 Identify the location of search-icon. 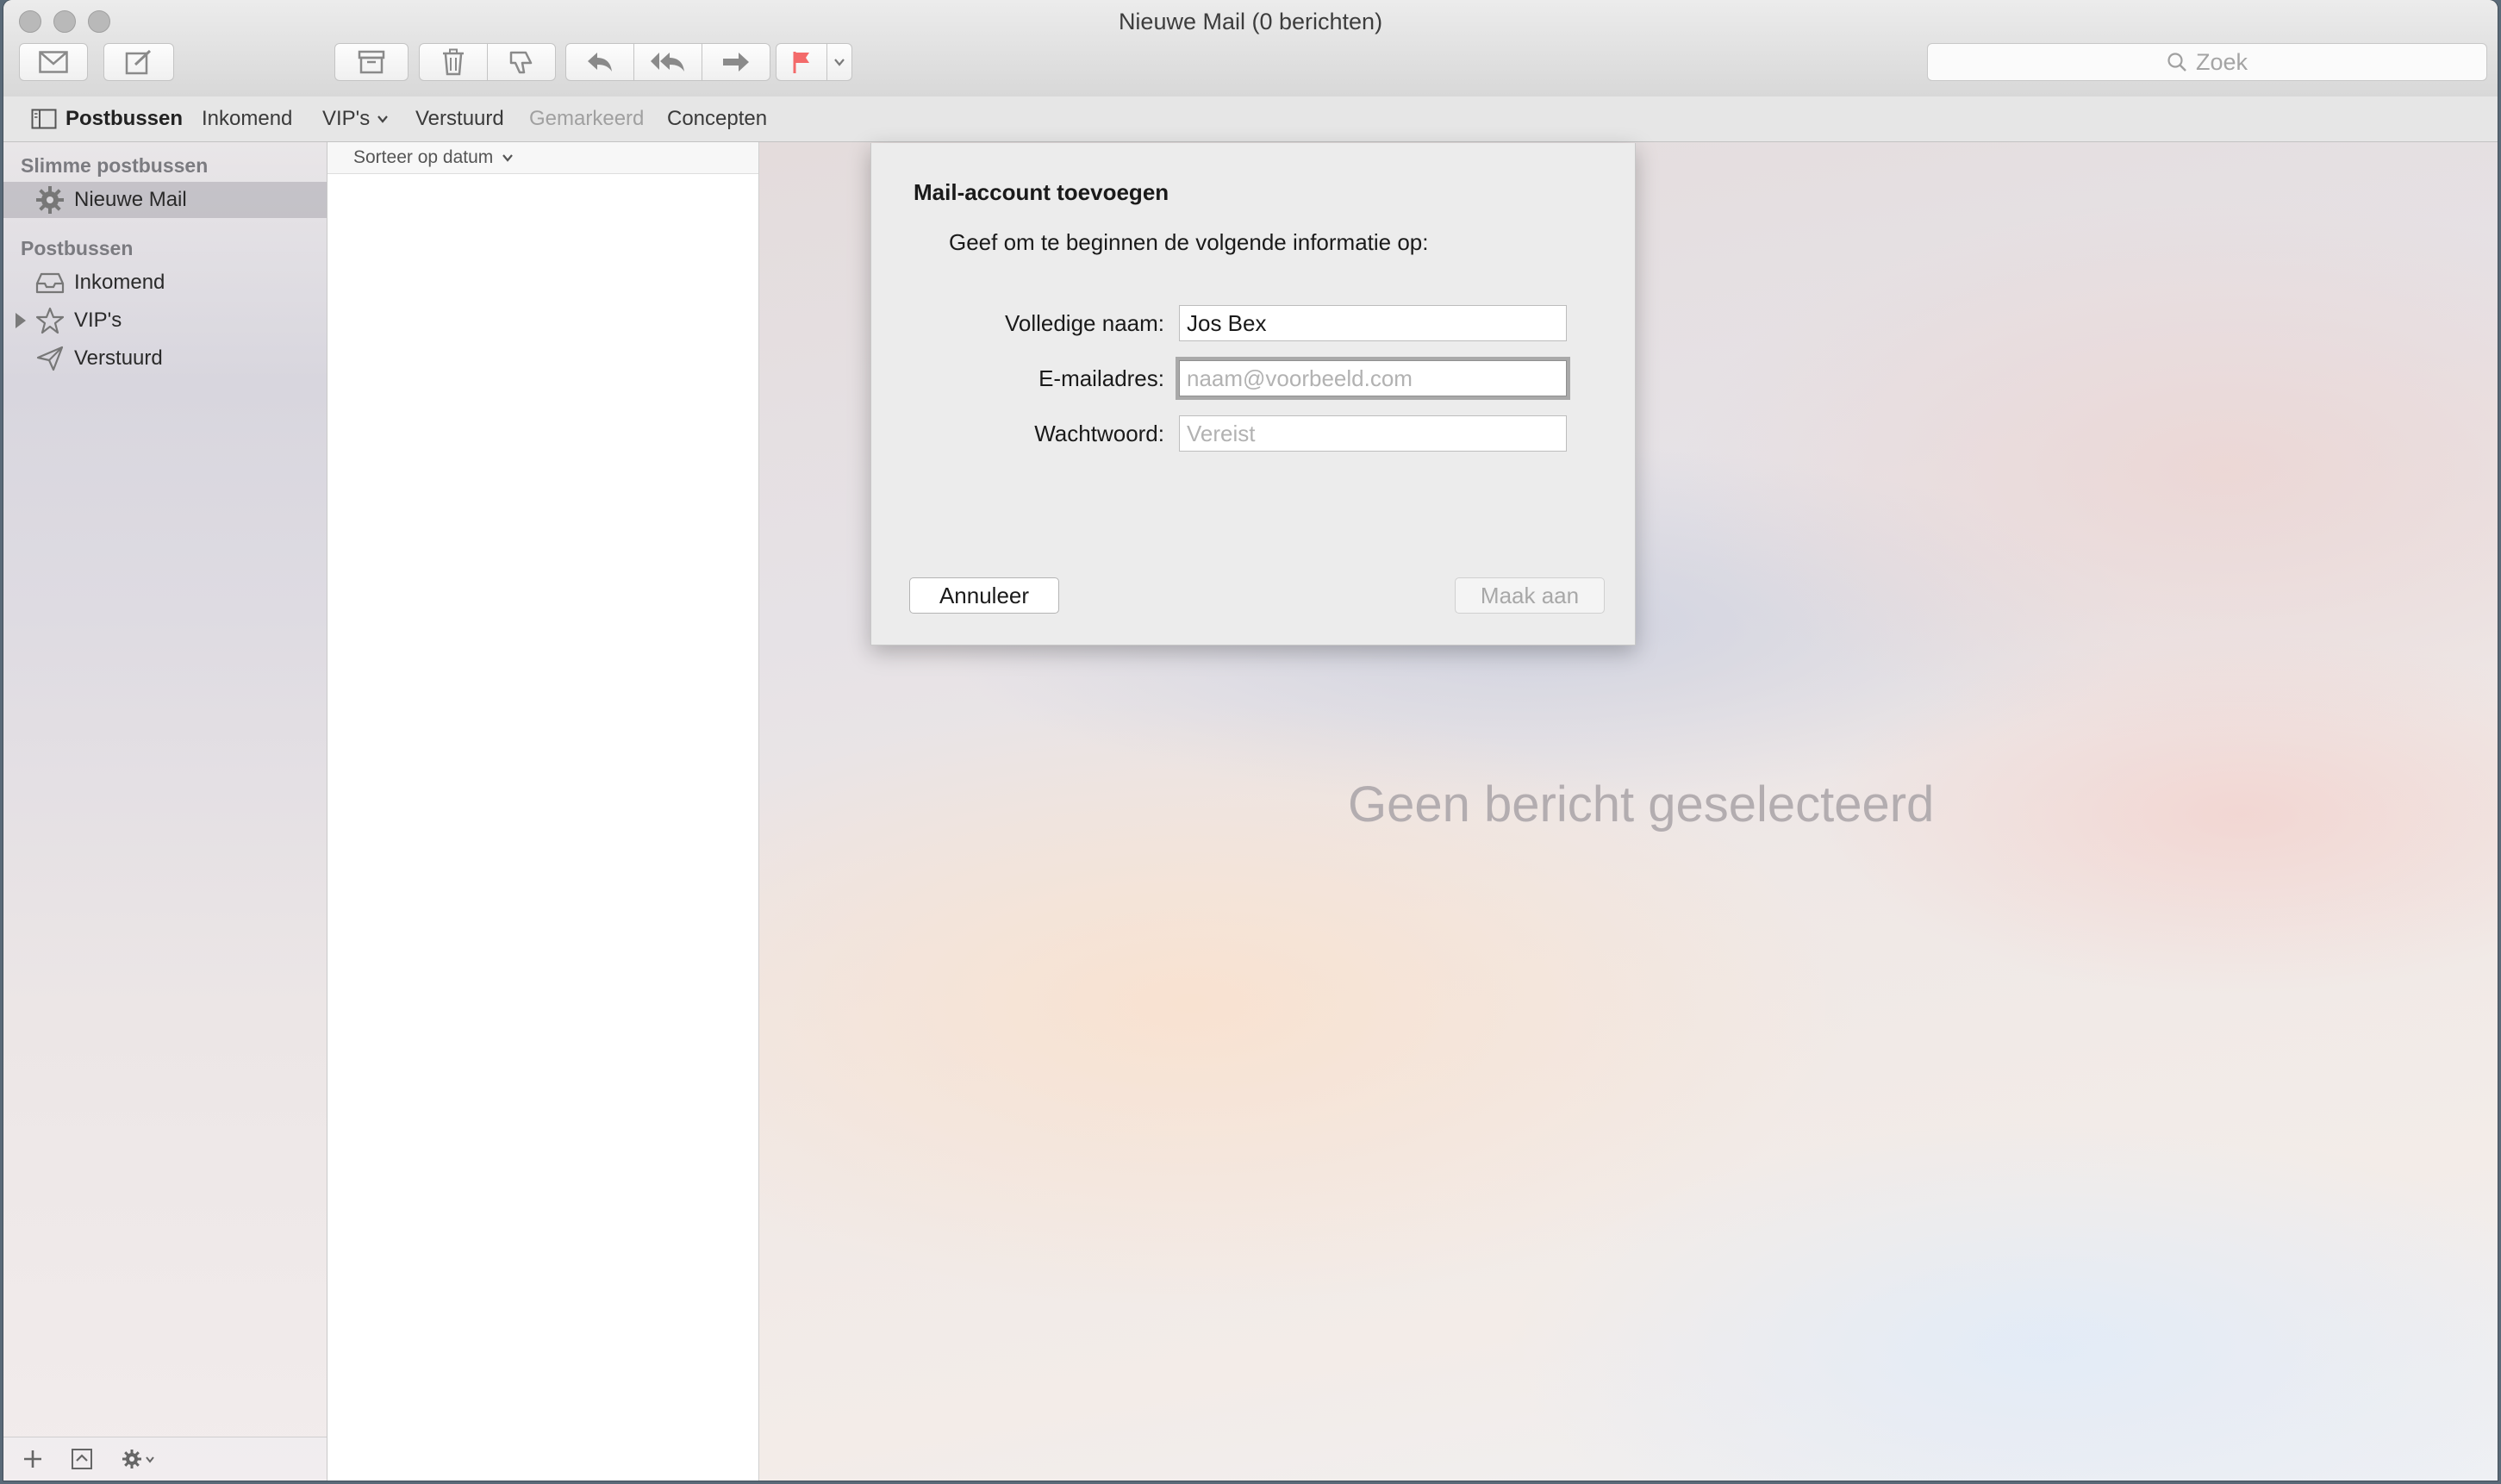
(2176, 63).